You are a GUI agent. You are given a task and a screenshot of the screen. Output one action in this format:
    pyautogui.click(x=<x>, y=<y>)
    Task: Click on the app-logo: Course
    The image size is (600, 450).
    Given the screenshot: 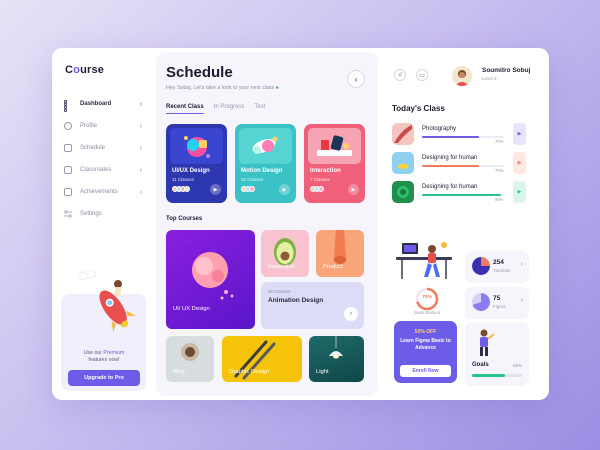 What is the action you would take?
    pyautogui.click(x=84, y=70)
    